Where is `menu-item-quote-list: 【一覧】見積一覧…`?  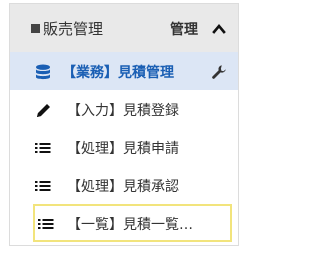
menu-item-quote-list: 【一覧】見積一覧… is located at coordinates (132, 223).